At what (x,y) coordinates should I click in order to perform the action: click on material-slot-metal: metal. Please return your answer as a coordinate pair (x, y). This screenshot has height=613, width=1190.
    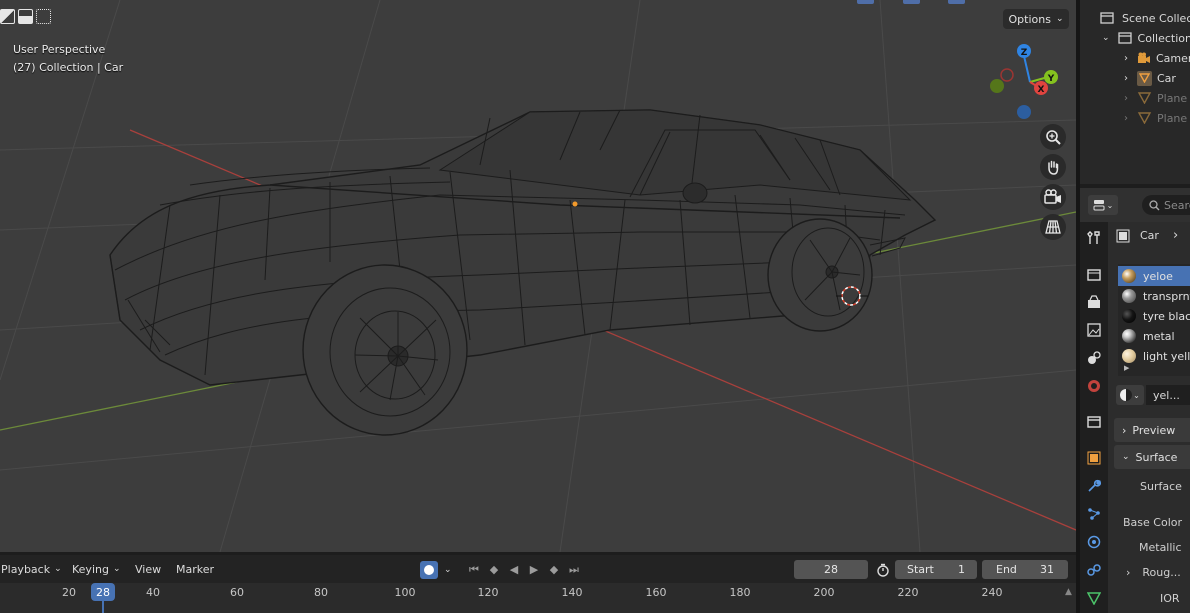
    Looking at the image, I should click on (1154, 336).